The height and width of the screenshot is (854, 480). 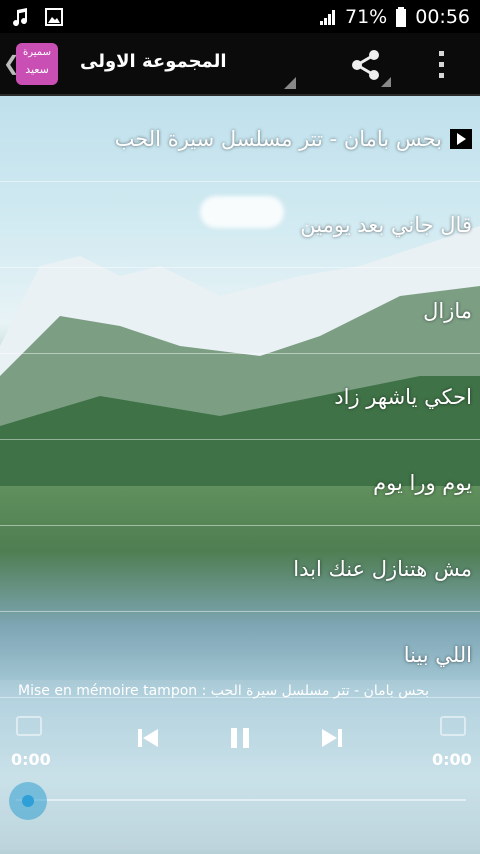 I want to click on repeat-icon, so click(x=29, y=726).